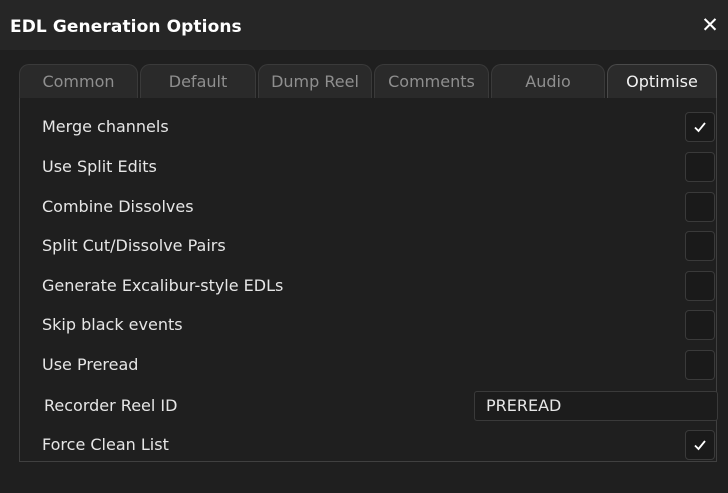 Image resolution: width=728 pixels, height=493 pixels. Describe the element at coordinates (78, 81) in the screenshot. I see `tab-common: Common` at that location.